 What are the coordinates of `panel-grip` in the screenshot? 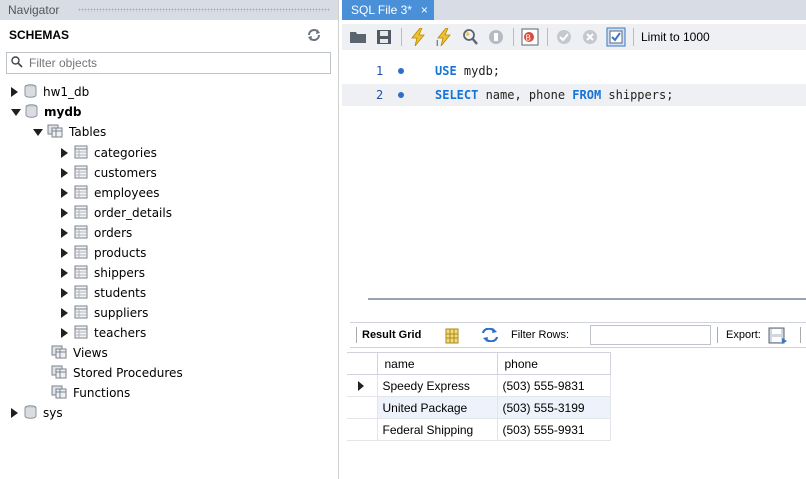 It's located at (204, 10).